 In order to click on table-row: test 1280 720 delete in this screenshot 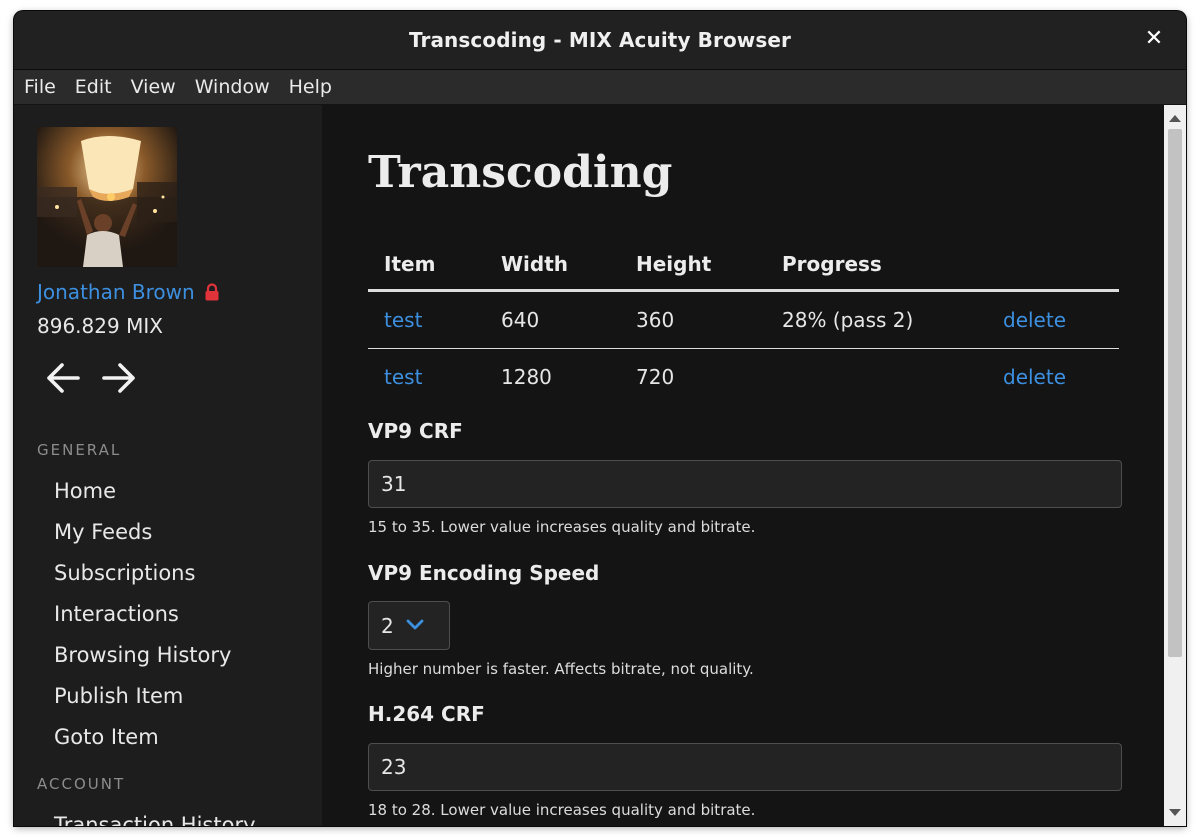, I will do `click(743, 377)`.